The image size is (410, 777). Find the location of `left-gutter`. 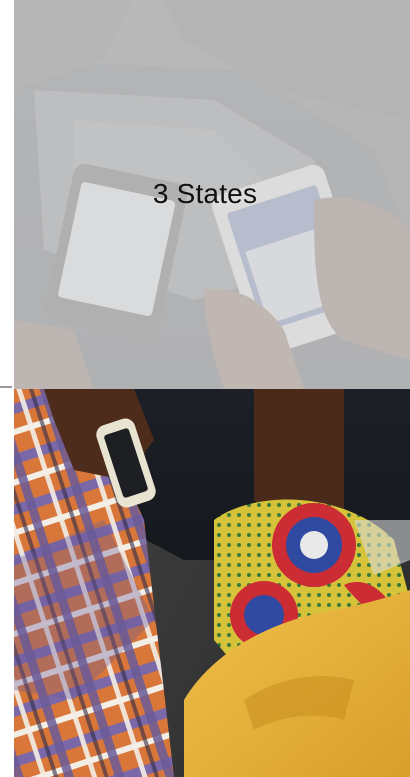

left-gutter is located at coordinates (7, 388).